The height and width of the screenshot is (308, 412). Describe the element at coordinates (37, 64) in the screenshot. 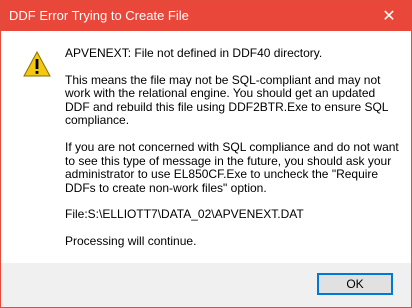

I see `warning-icon` at that location.